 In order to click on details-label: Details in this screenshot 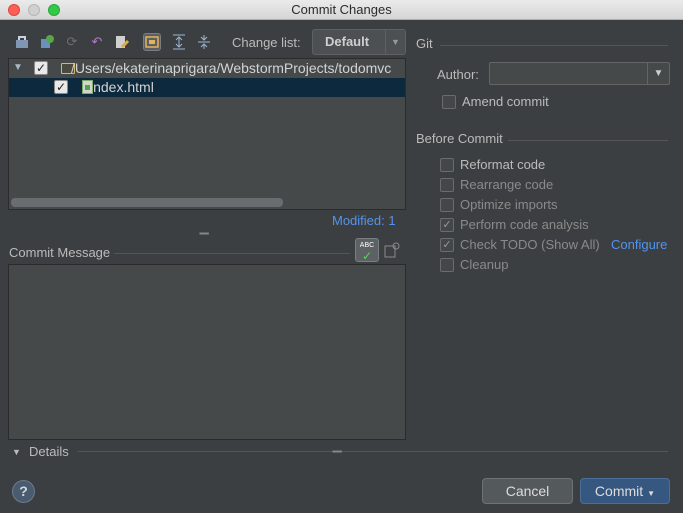, I will do `click(49, 451)`.